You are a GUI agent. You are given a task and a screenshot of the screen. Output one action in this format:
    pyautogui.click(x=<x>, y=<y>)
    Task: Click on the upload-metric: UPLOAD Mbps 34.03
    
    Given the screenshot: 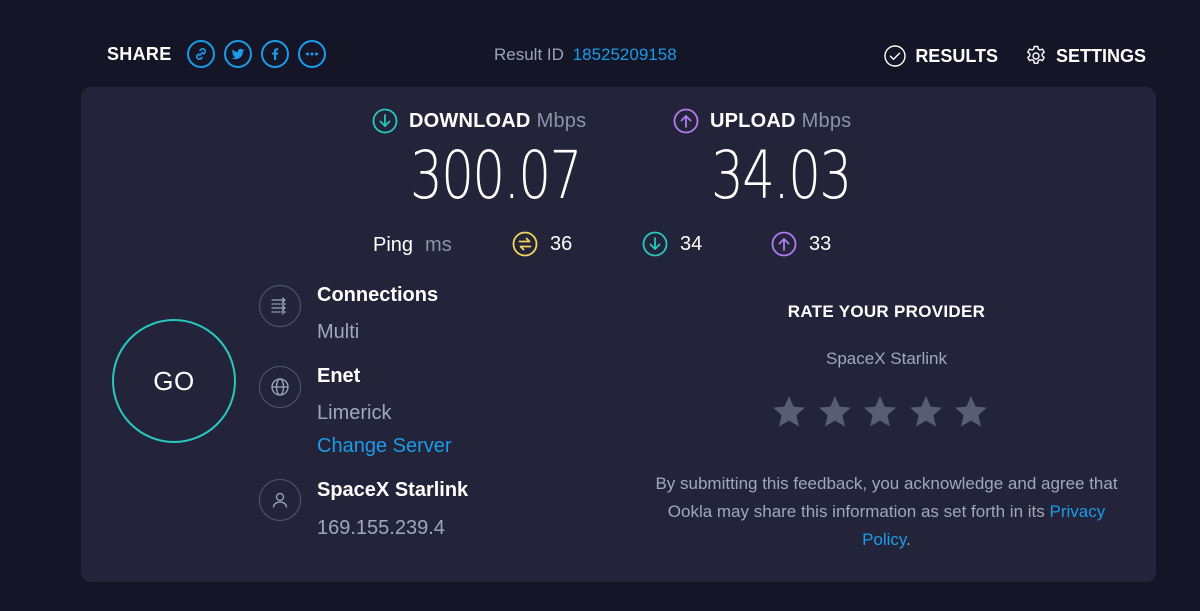 What is the action you would take?
    pyautogui.click(x=781, y=158)
    